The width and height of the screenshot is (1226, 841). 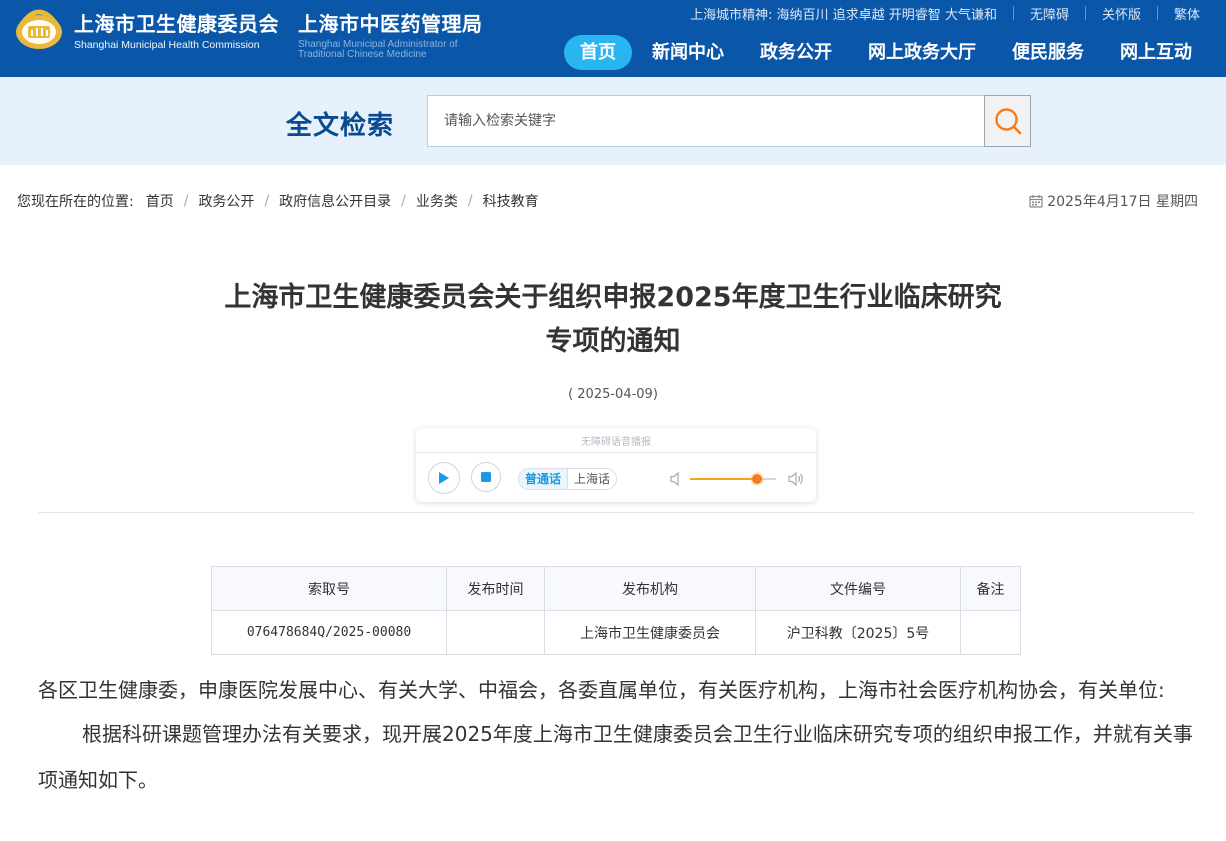 What do you see at coordinates (495, 632) in the screenshot?
I see `cell-publish-time` at bounding box center [495, 632].